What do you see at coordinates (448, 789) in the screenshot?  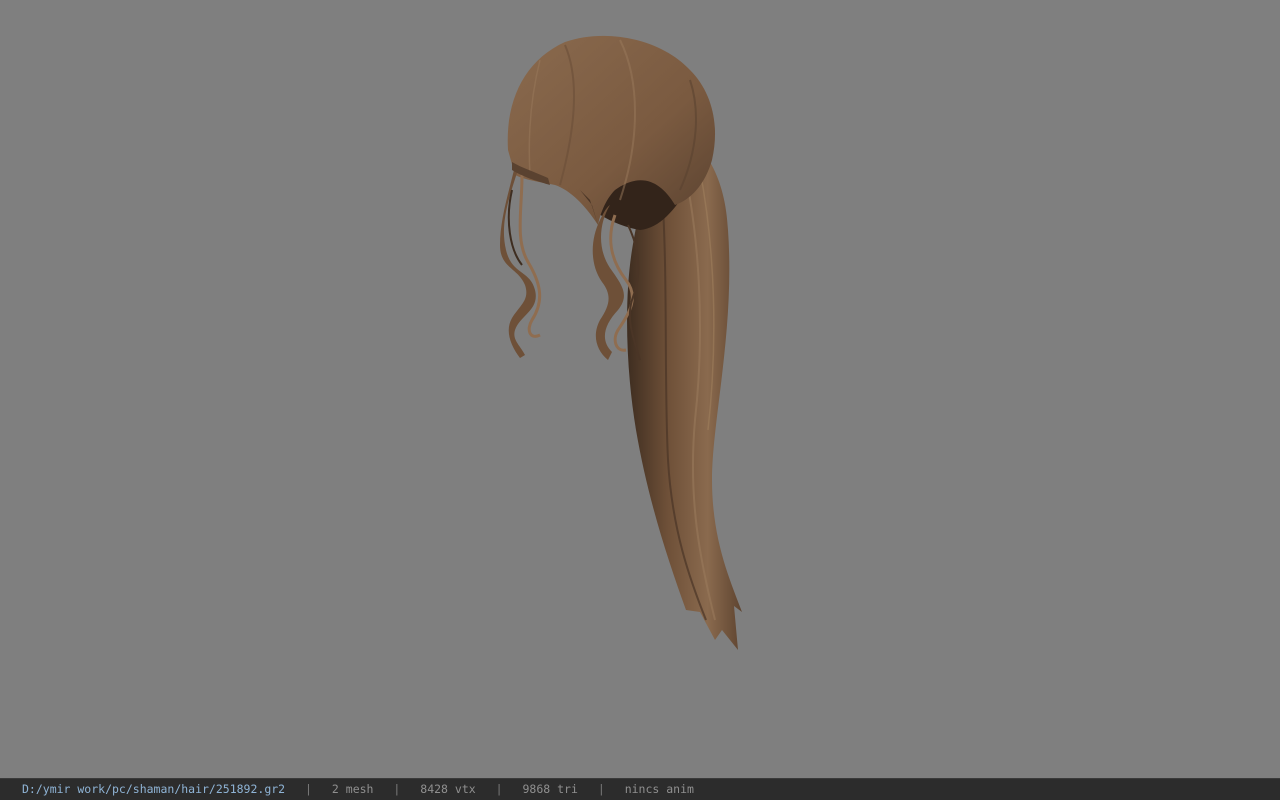 I see `vertex-count: 8428 vtx` at bounding box center [448, 789].